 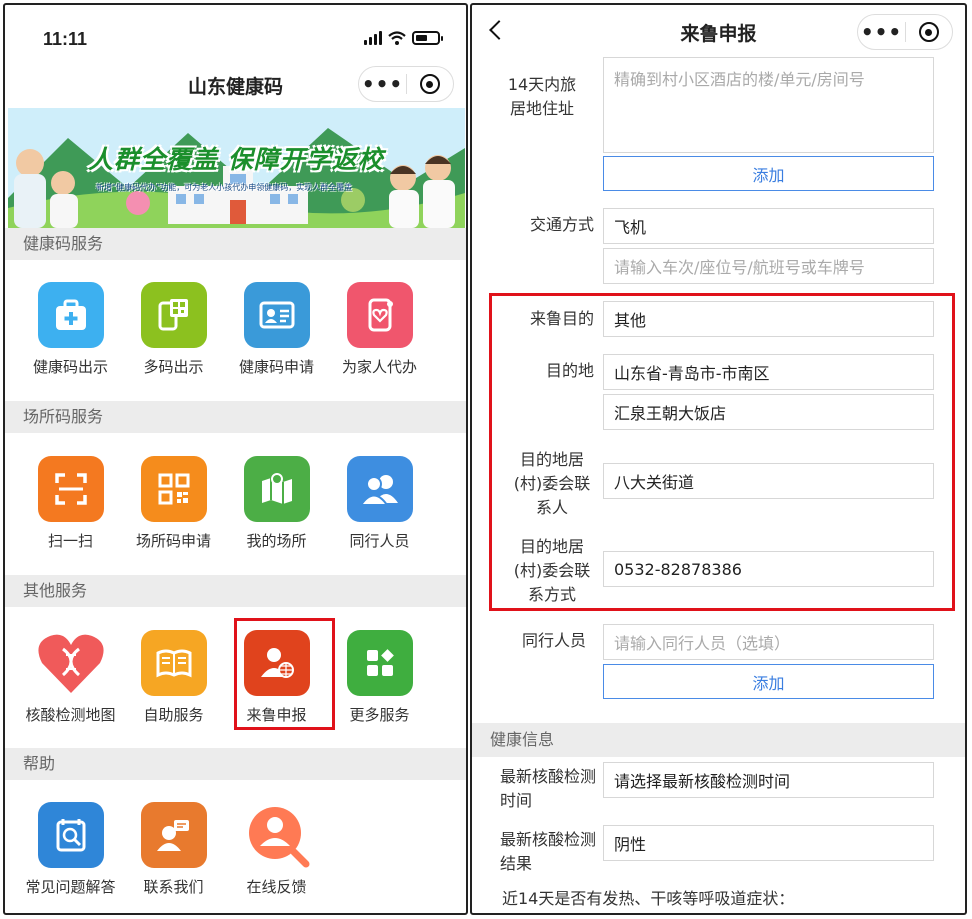 I want to click on section-venue-code: 场所码服务, so click(x=235, y=417).